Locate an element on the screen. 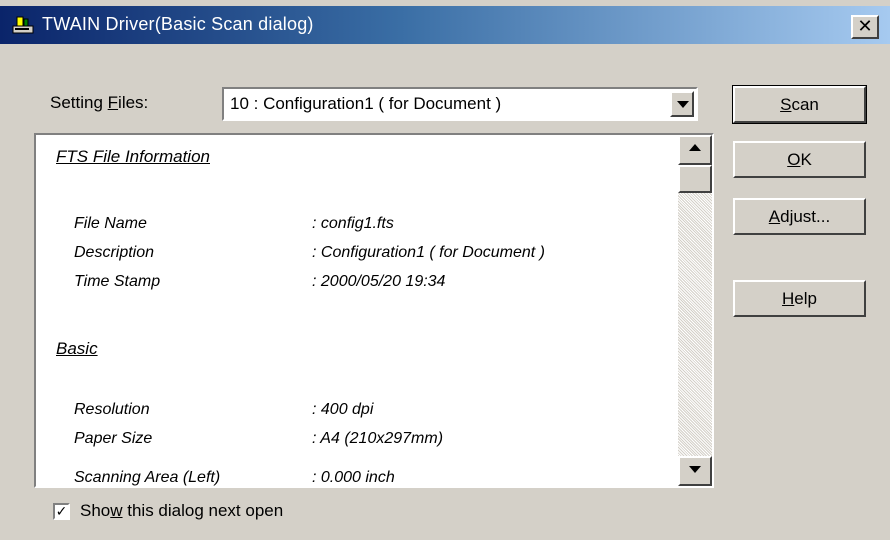 This screenshot has height=540, width=890. close-button: ✕ is located at coordinates (865, 27).